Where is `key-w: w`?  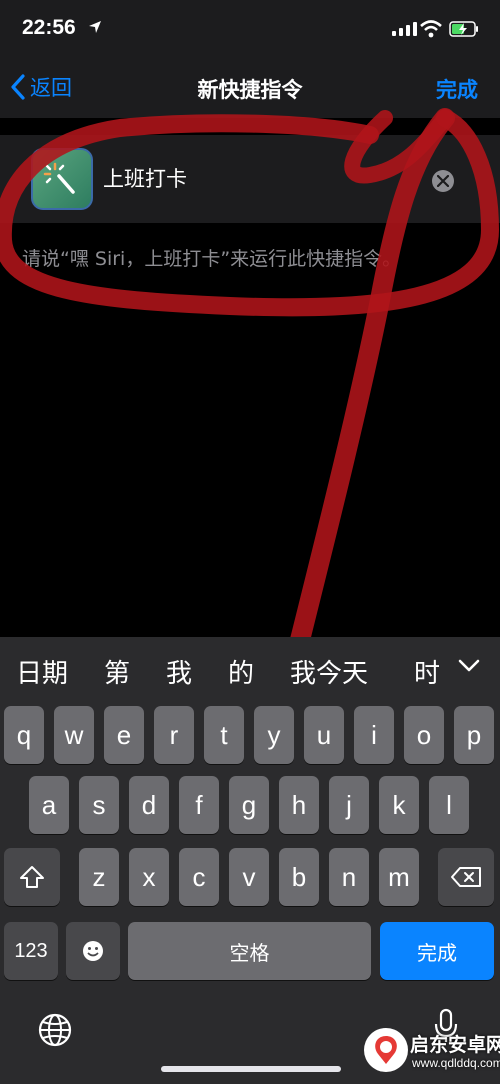
key-w: w is located at coordinates (74, 735).